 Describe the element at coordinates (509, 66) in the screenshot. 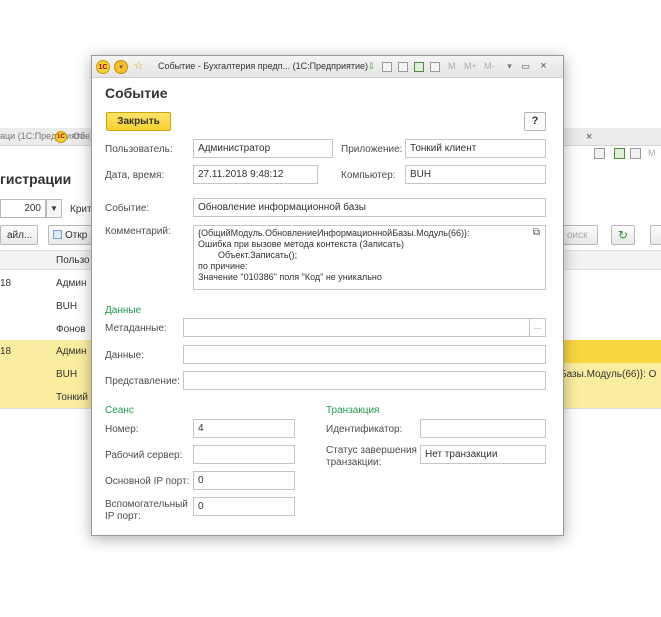

I see `chevron-down-icon: ▾` at that location.